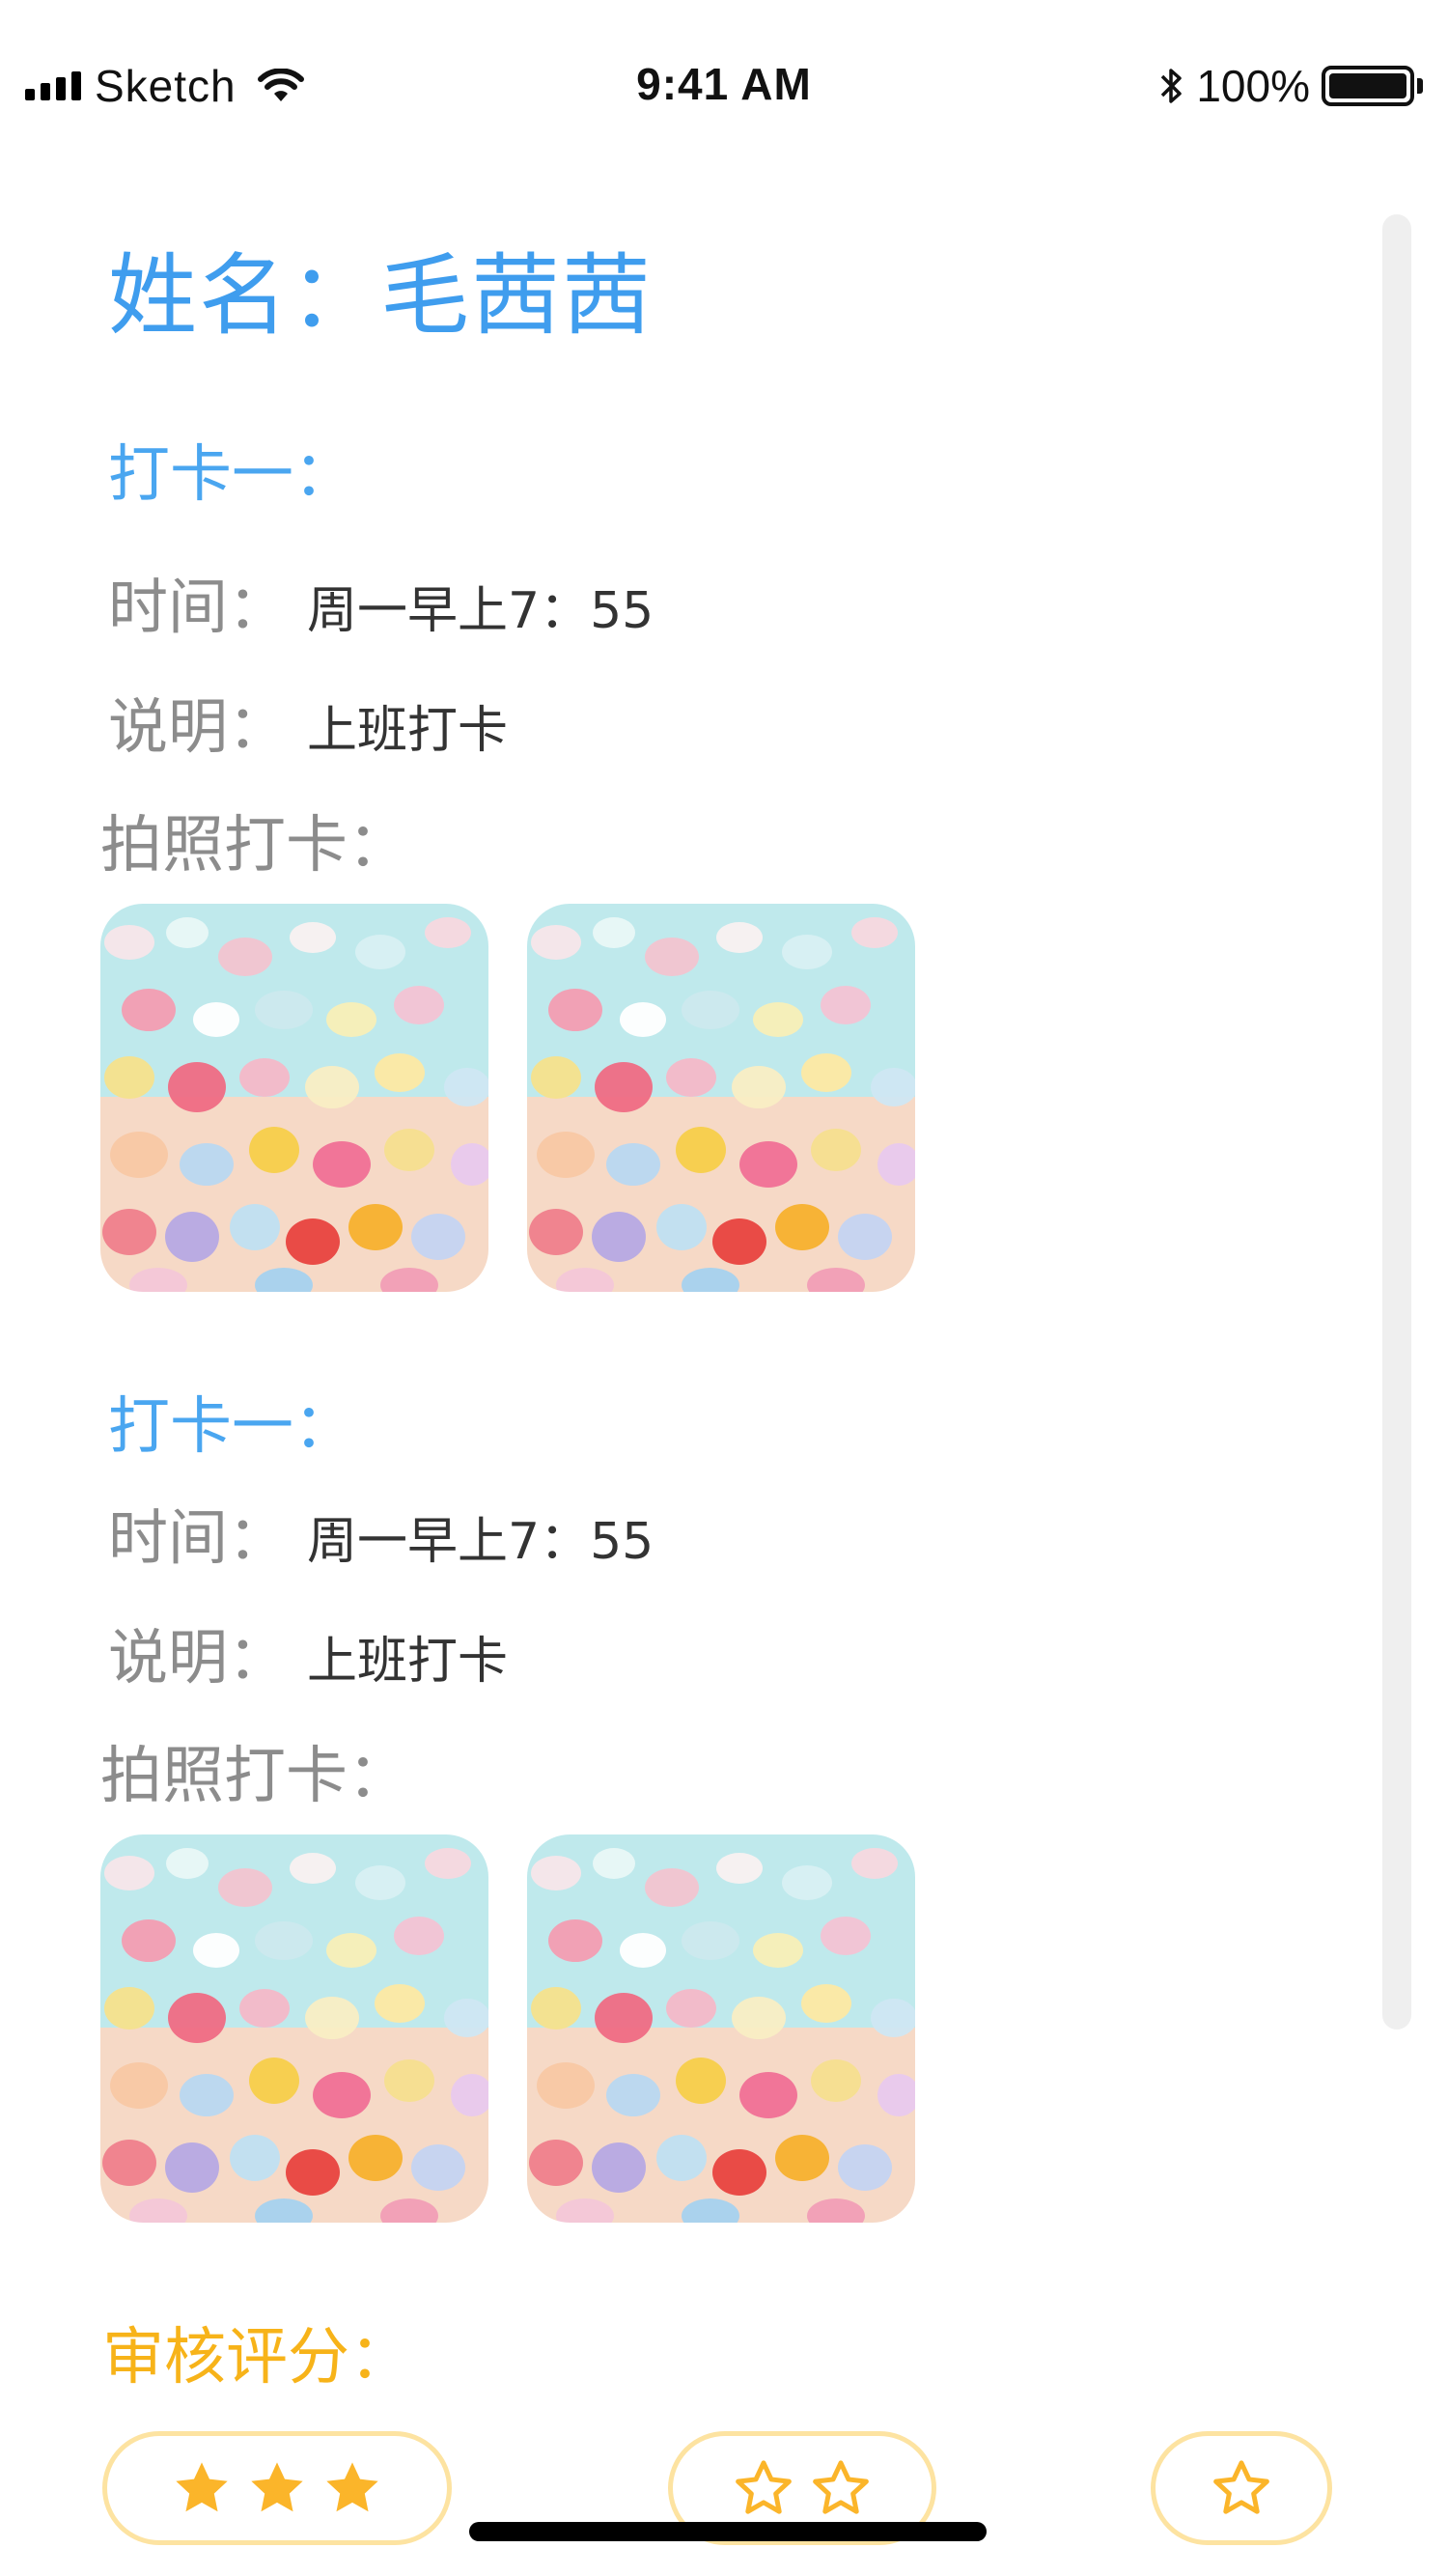 This screenshot has height=2576, width=1448. Describe the element at coordinates (256, 2358) in the screenshot. I see `review-score-label: 审核评分：` at that location.